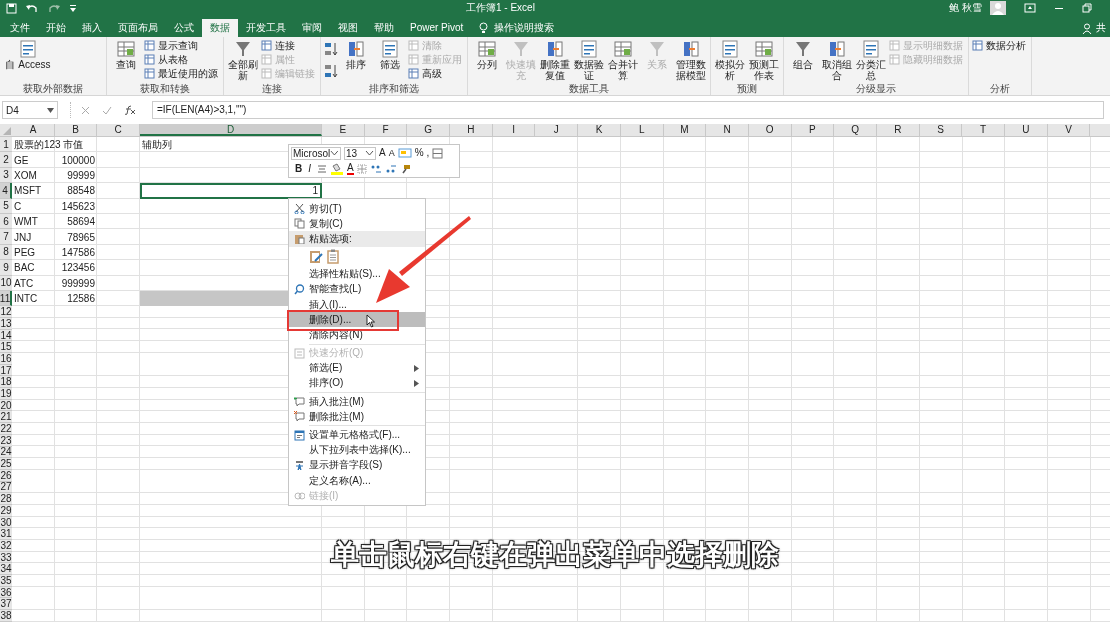  I want to click on ribbon-display-icon, so click(1030, 8).